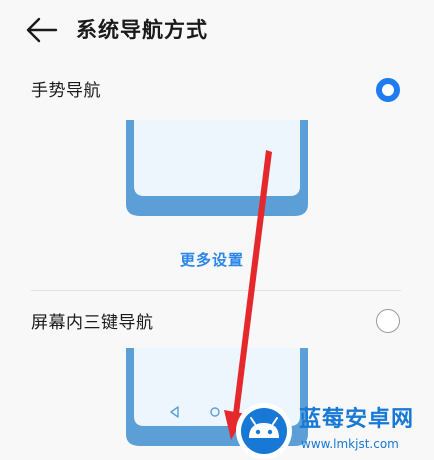  What do you see at coordinates (43, 30) in the screenshot?
I see `arrow-left-icon` at bounding box center [43, 30].